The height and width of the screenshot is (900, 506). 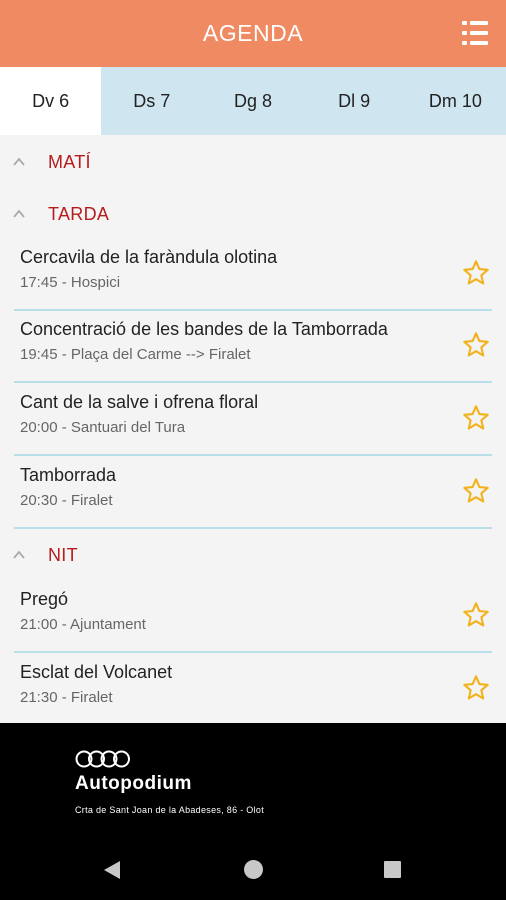 What do you see at coordinates (253, 162) in the screenshot?
I see `section-header-mati: MATÍ` at bounding box center [253, 162].